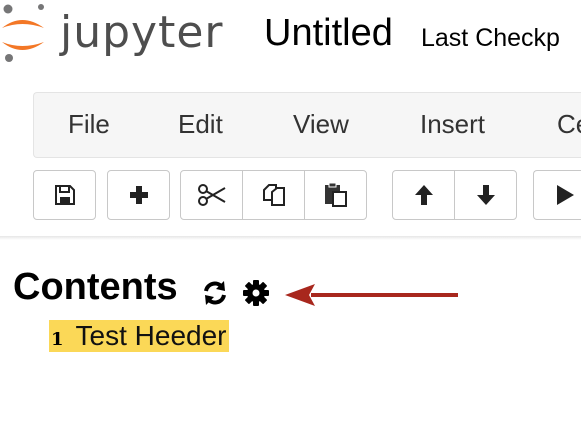 This screenshot has width=581, height=434. I want to click on run-icon, so click(565, 195).